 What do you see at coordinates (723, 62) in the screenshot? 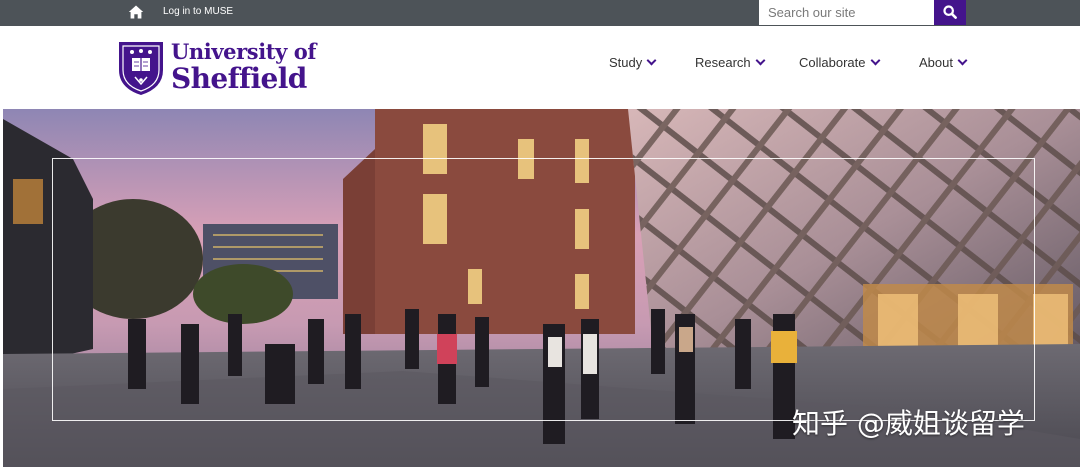
I see `nav-research-label: Research` at bounding box center [723, 62].